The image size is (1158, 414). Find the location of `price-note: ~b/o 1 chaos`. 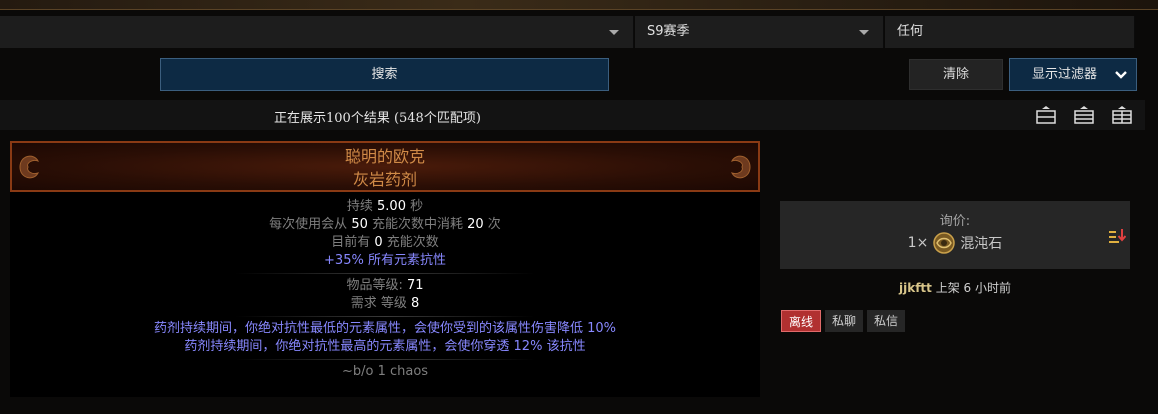

price-note: ~b/o 1 chaos is located at coordinates (385, 371).